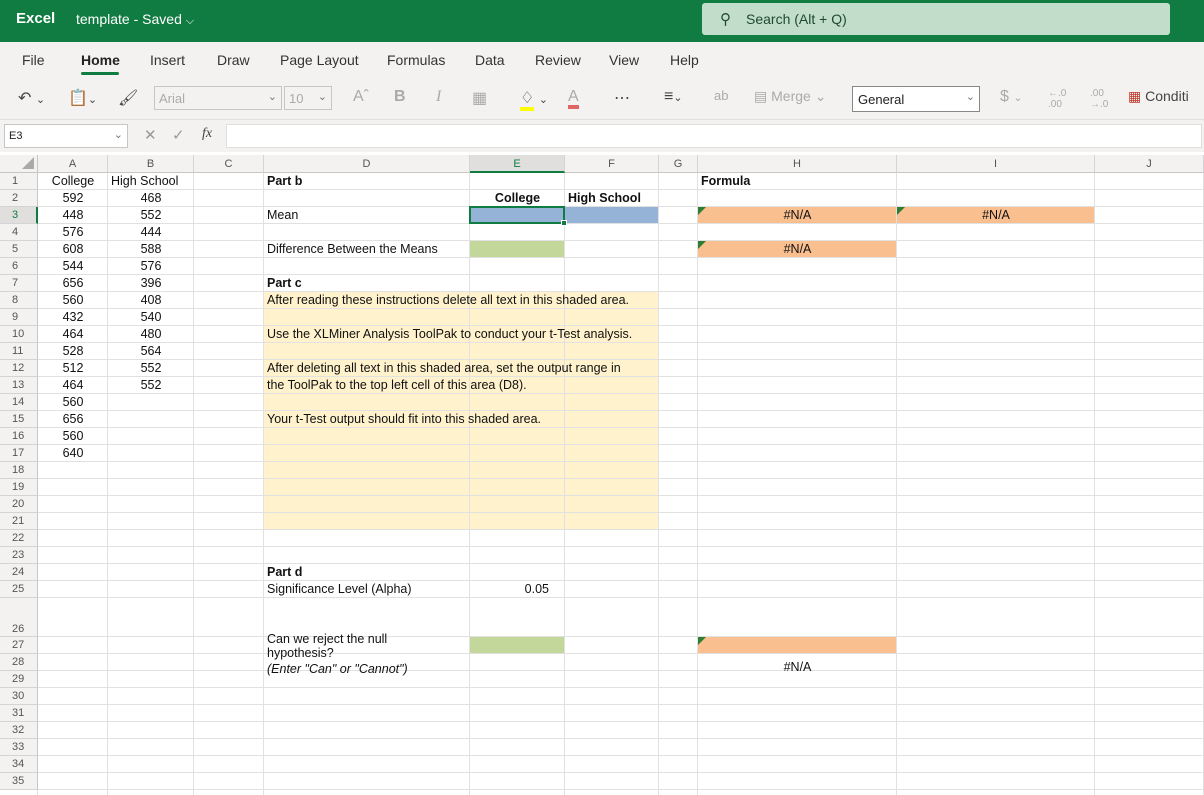 The image size is (1204, 795). What do you see at coordinates (73, 317) in the screenshot?
I see `cell-a9: 432` at bounding box center [73, 317].